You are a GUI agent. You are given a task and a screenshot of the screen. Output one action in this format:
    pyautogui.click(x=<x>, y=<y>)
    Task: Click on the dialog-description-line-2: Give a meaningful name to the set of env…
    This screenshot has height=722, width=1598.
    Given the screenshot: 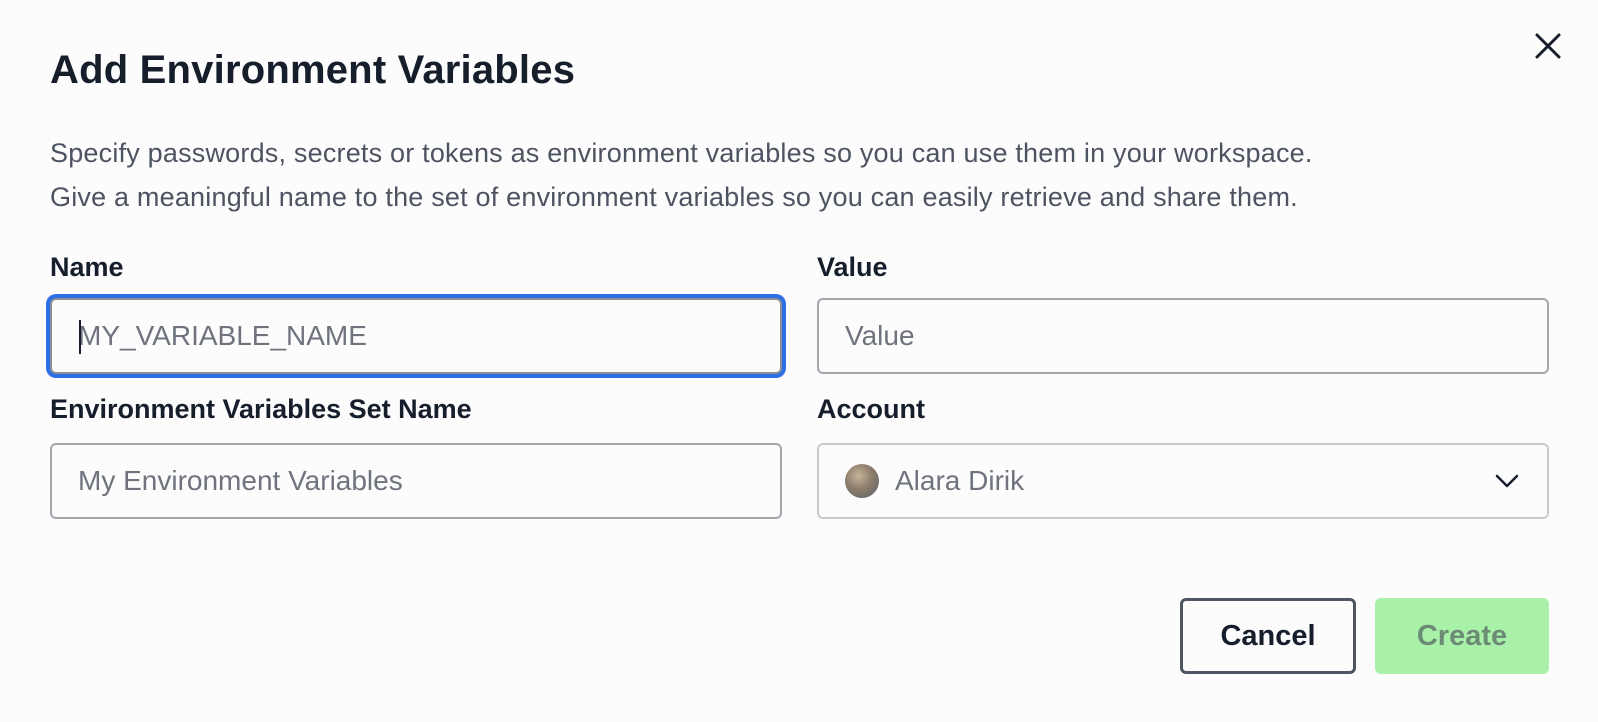 What is the action you would take?
    pyautogui.click(x=674, y=197)
    